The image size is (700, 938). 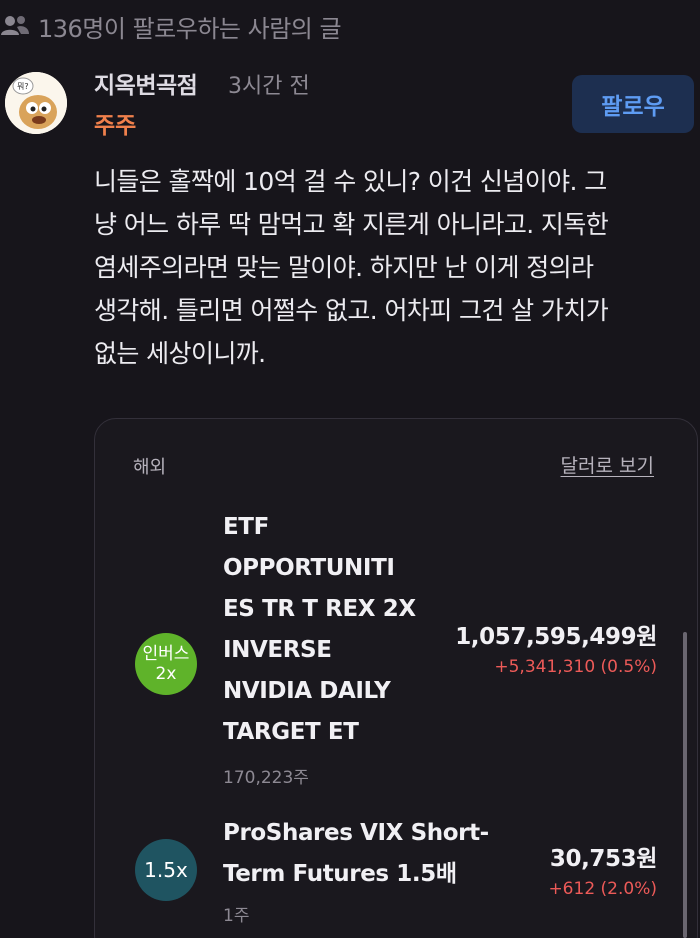 I want to click on followers-text: 136명이 팔로우하는 사람의 글, so click(x=190, y=28).